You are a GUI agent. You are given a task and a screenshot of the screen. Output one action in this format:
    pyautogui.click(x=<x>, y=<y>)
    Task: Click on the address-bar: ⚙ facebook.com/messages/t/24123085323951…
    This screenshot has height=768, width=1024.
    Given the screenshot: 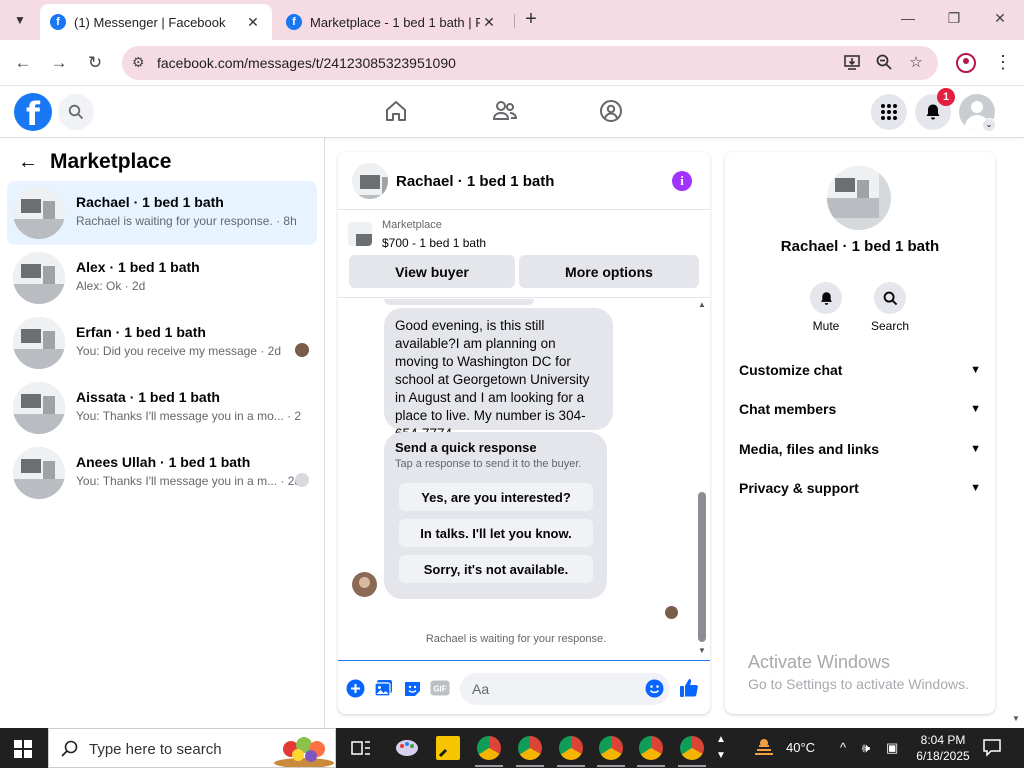 What is the action you would take?
    pyautogui.click(x=530, y=63)
    